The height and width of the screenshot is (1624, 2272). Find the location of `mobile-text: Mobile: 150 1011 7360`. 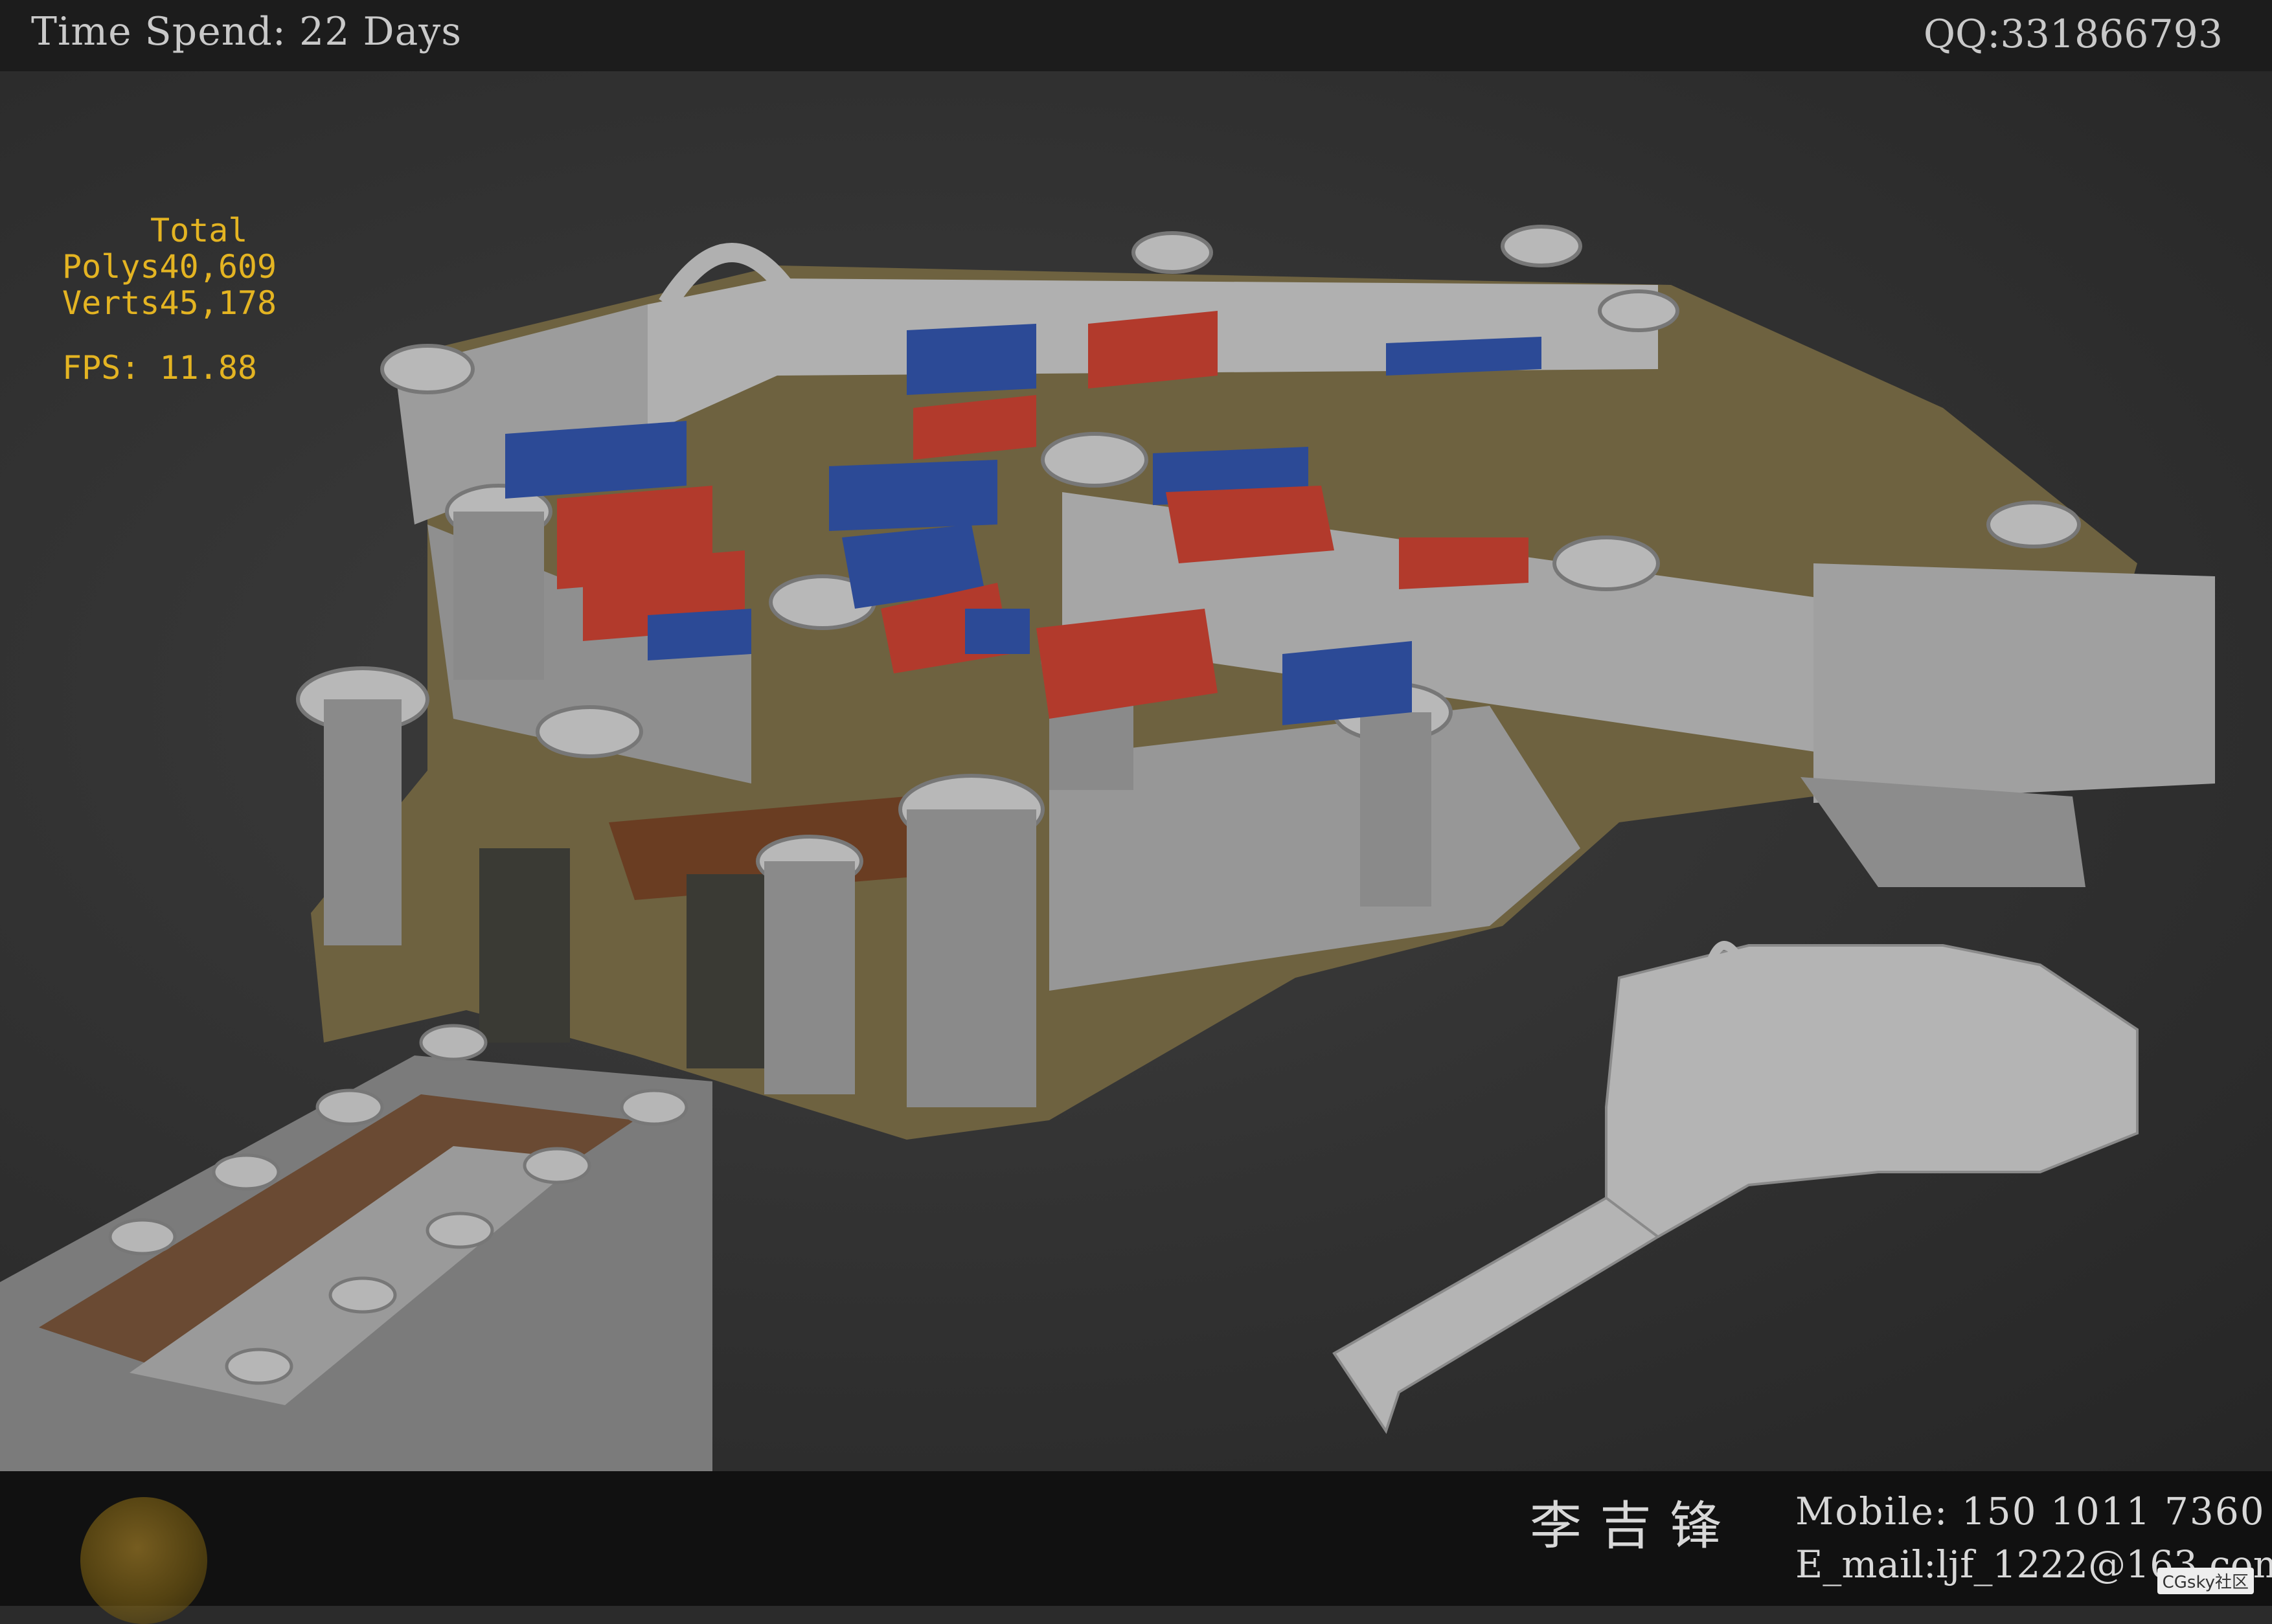

mobile-text: Mobile: 150 1011 7360 is located at coordinates (2031, 1511).